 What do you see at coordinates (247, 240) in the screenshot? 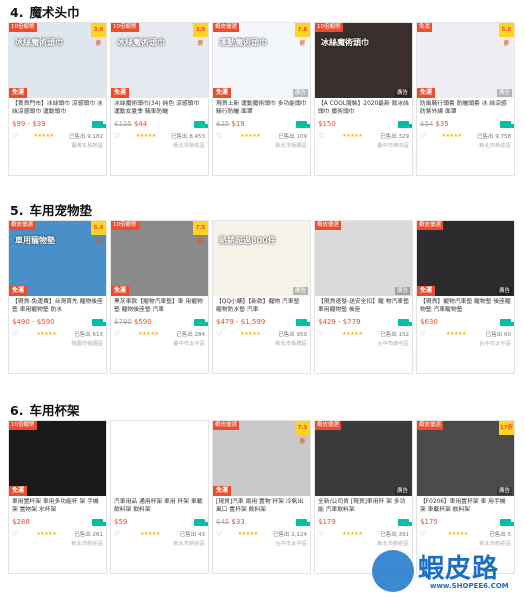
I see `image-caption: 熱銷超過800件` at bounding box center [247, 240].